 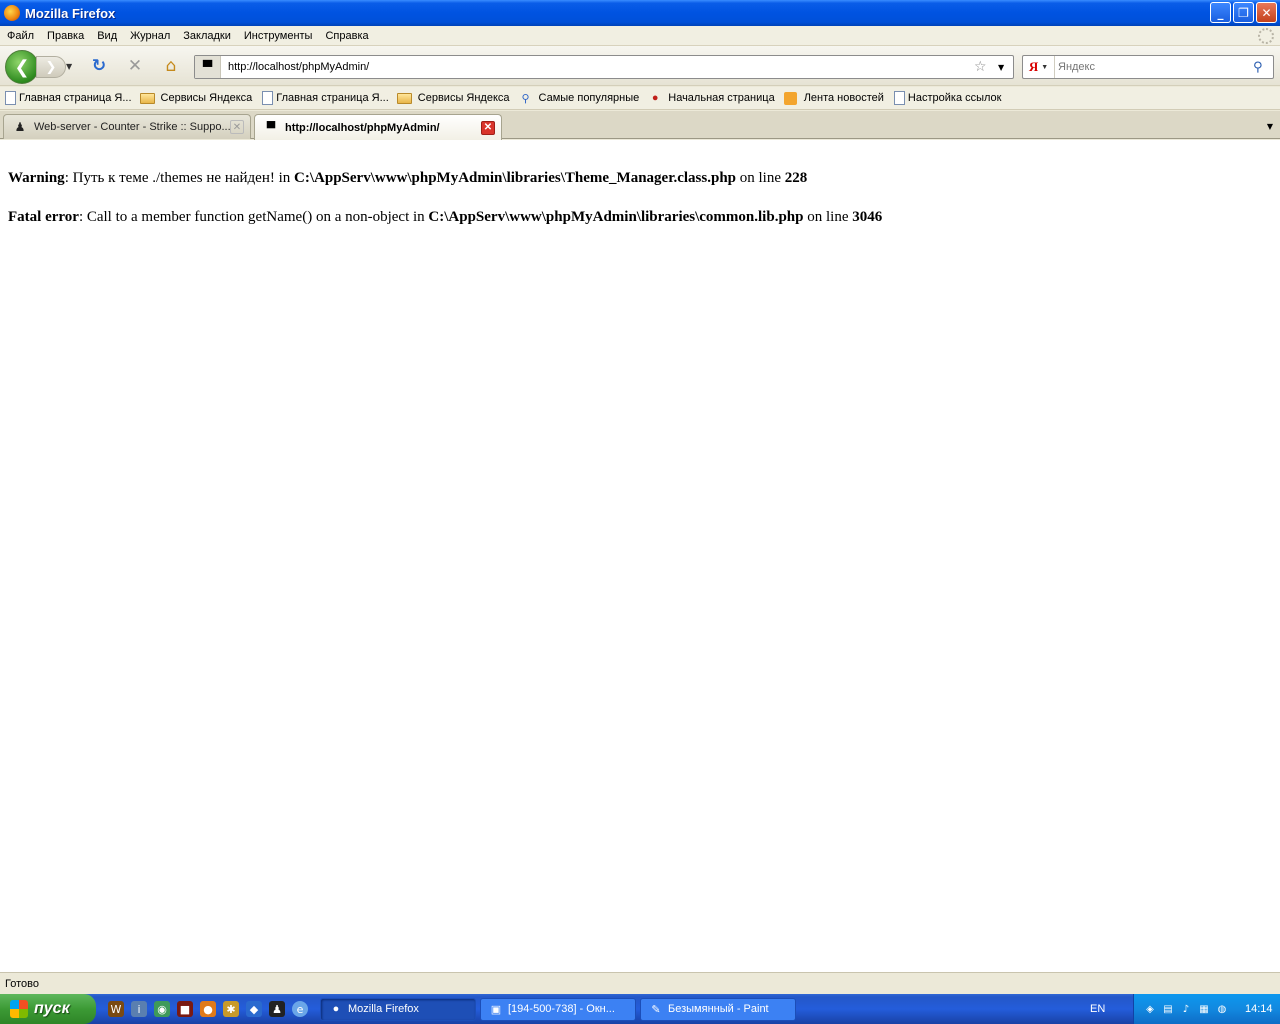 What do you see at coordinates (833, 98) in the screenshot?
I see `bookmark-item: Лента новостей` at bounding box center [833, 98].